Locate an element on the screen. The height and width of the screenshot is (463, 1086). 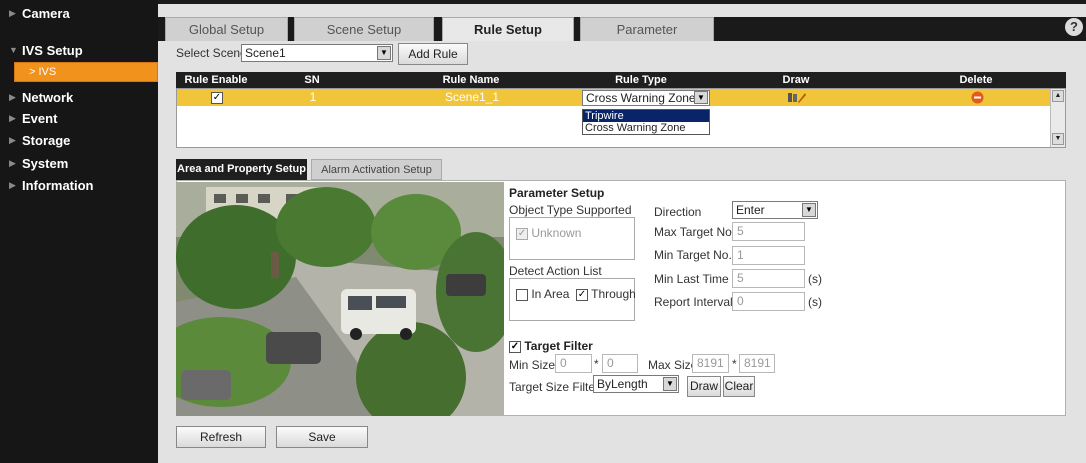
subtab-area-property: Area and Property Setup is located at coordinates (241, 169).